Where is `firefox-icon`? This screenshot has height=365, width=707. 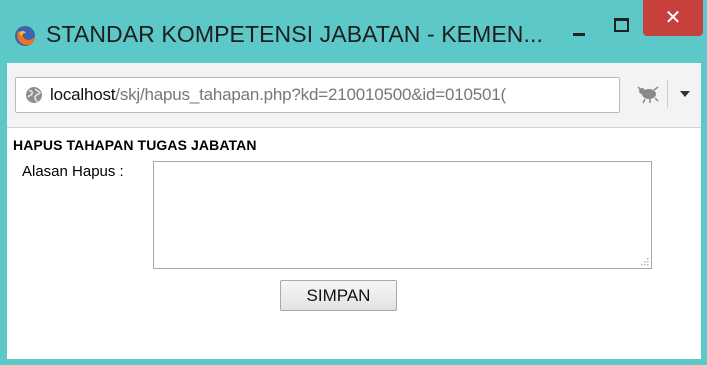
firefox-icon is located at coordinates (25, 36).